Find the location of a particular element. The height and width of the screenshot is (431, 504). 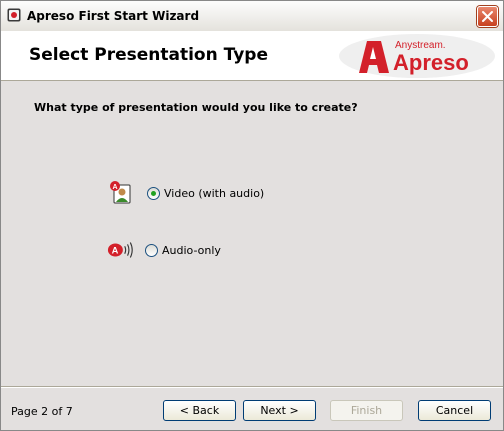

cancel-button: Cancel is located at coordinates (454, 410).